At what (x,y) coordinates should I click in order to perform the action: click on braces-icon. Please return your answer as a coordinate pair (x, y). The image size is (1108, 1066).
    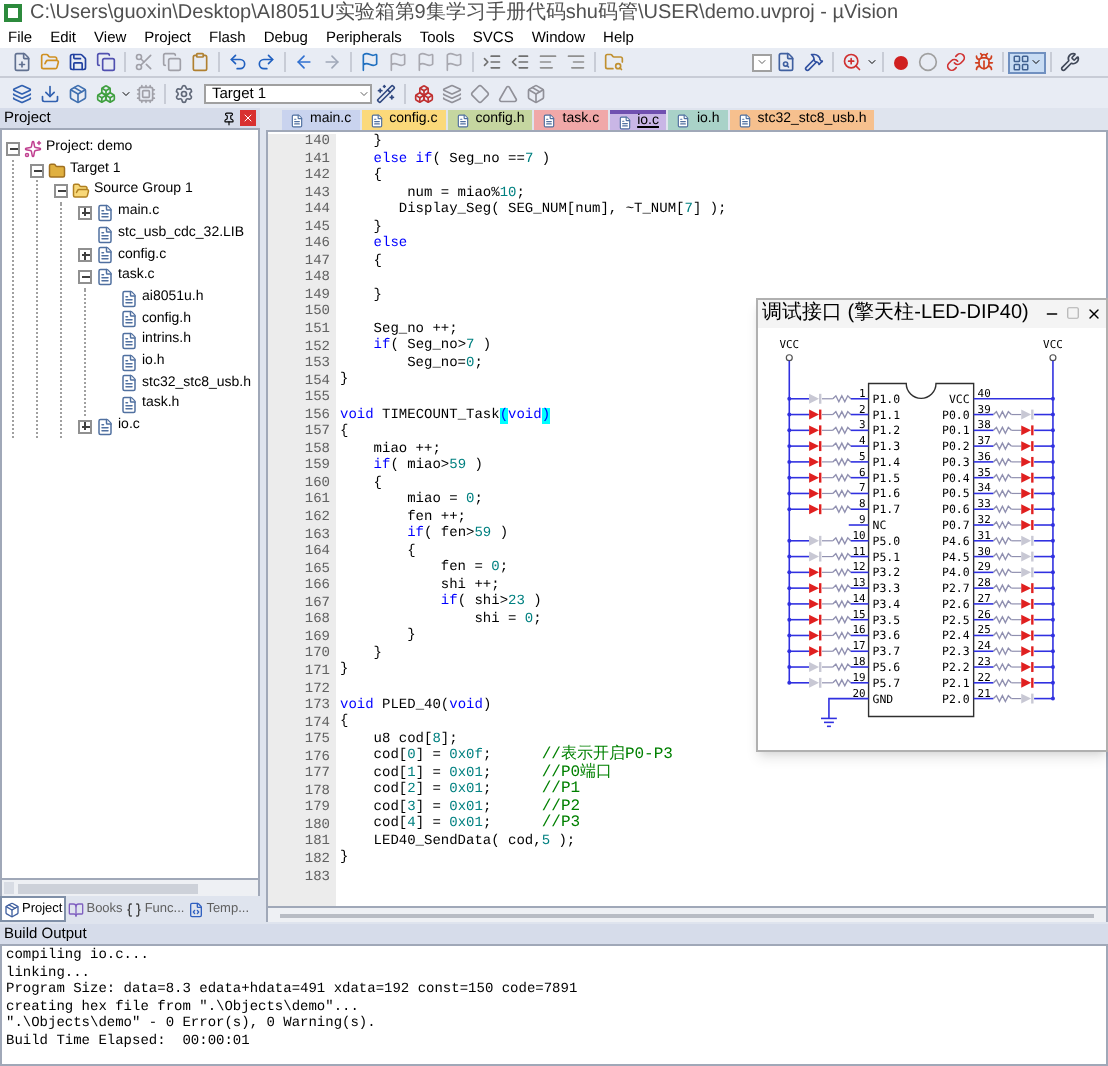
    Looking at the image, I should click on (134, 909).